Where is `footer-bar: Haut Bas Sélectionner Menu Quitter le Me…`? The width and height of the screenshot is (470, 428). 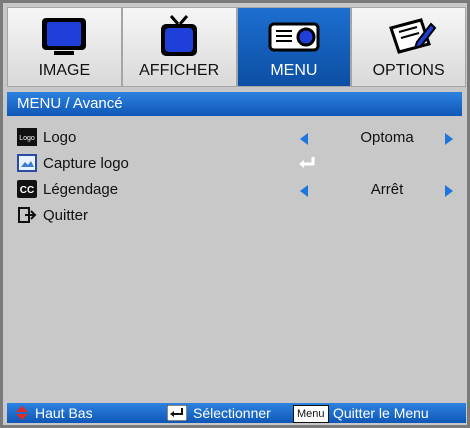
footer-bar: Haut Bas Sélectionner Menu Quitter le Me… is located at coordinates (236, 413).